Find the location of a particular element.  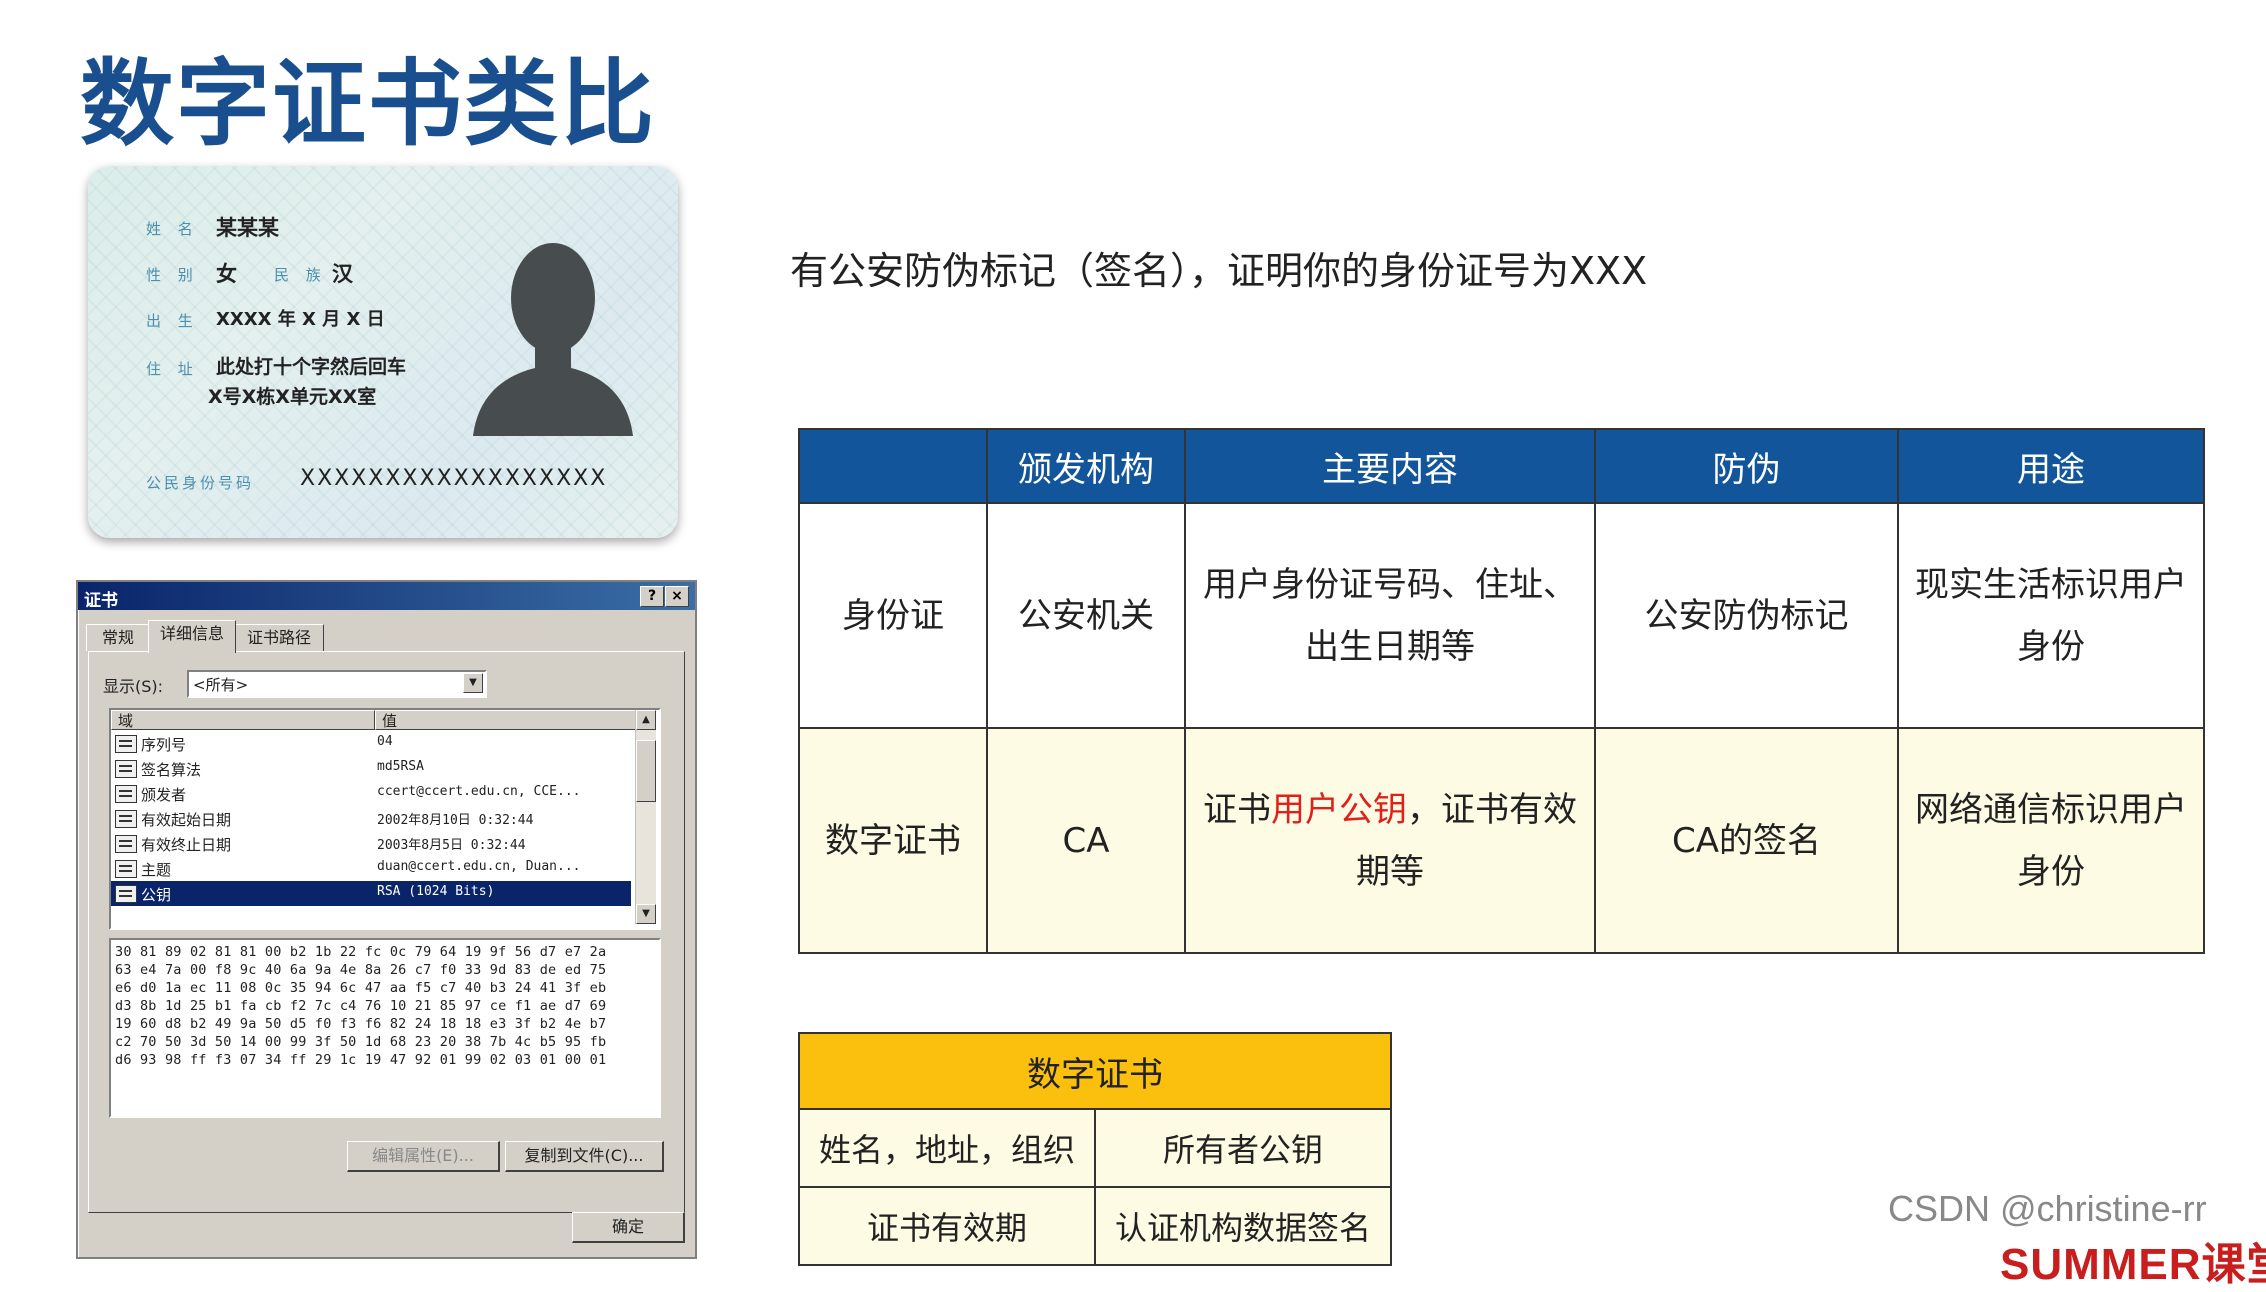

page-title: 数字证书类比 is located at coordinates (368, 104).